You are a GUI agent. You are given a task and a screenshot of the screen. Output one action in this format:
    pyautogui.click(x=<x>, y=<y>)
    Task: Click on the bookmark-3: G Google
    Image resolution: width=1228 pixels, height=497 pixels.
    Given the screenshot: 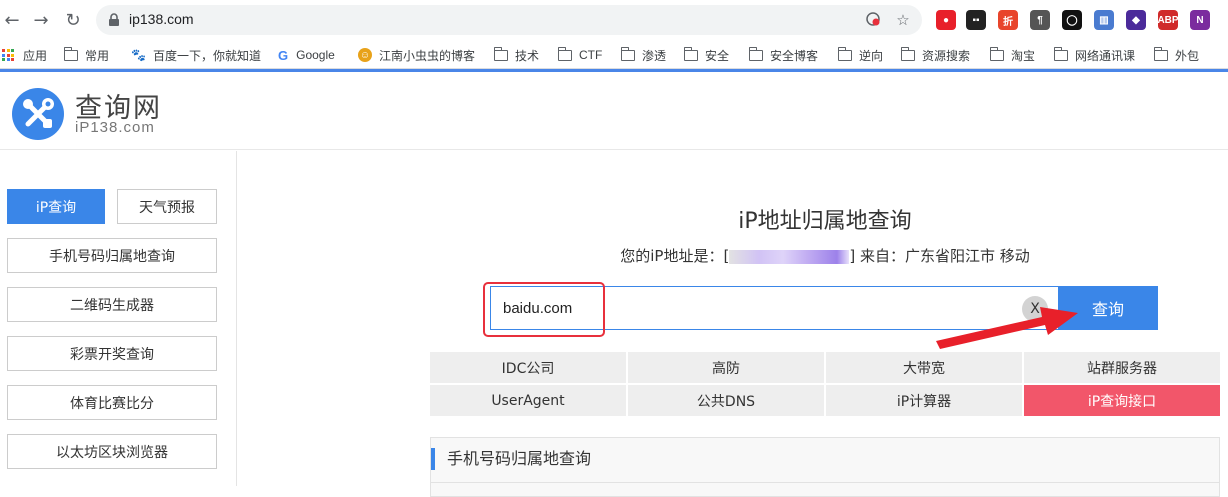 What is the action you would take?
    pyautogui.click(x=306, y=55)
    